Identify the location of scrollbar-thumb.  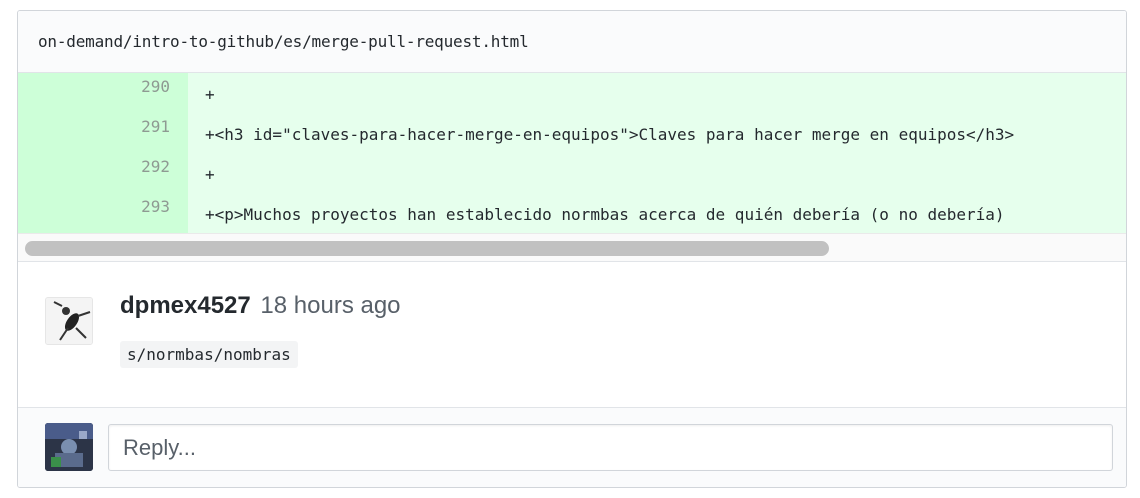
(427, 248).